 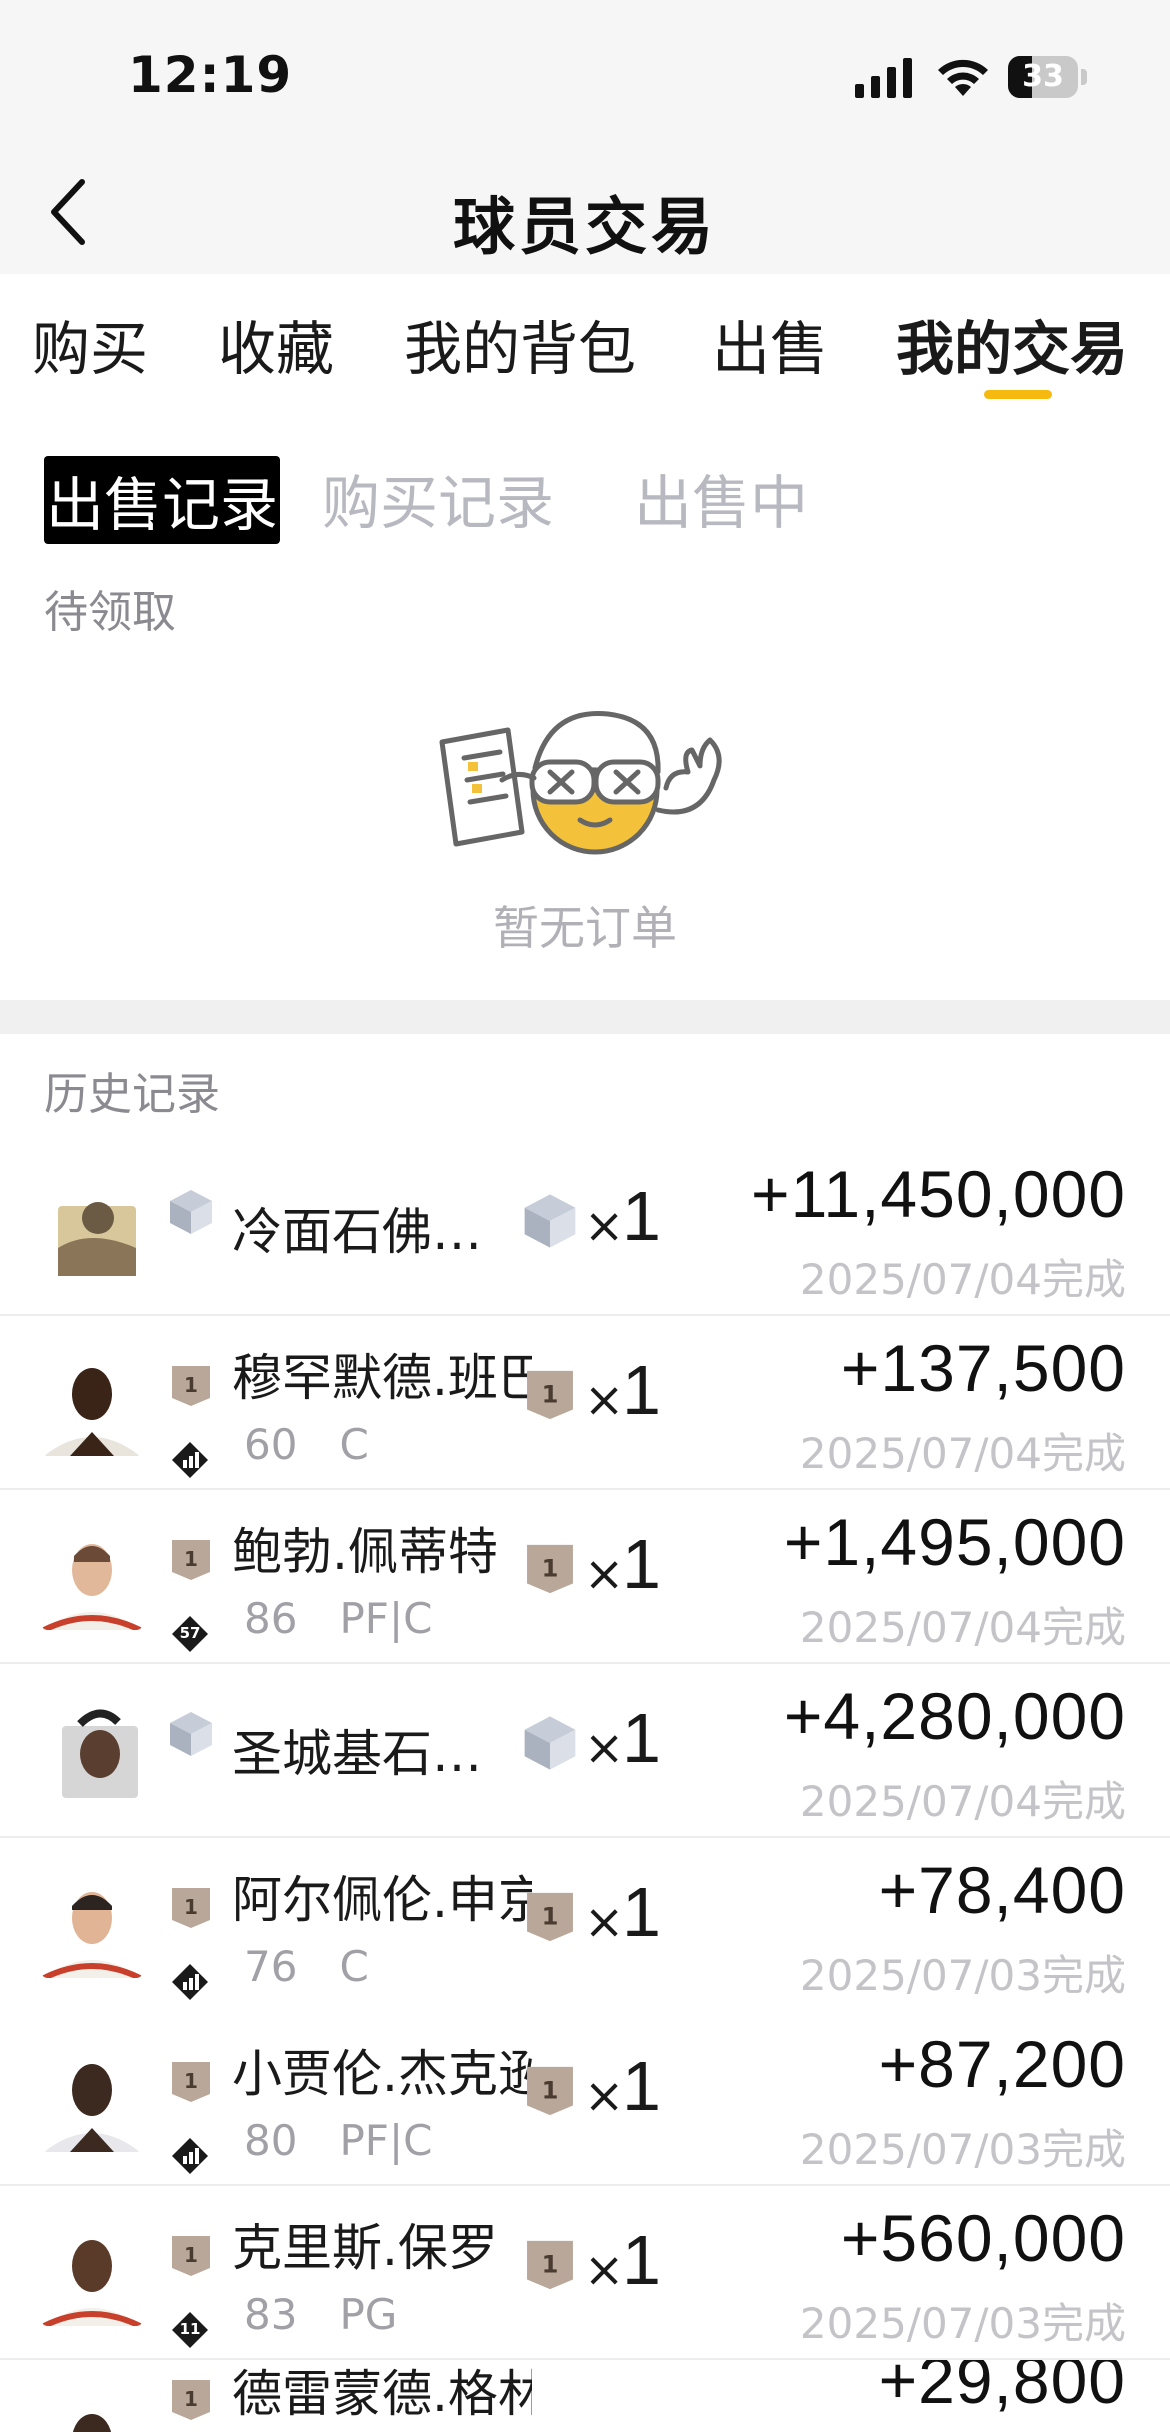 I want to click on page-title: 球员交易, so click(x=584, y=226).